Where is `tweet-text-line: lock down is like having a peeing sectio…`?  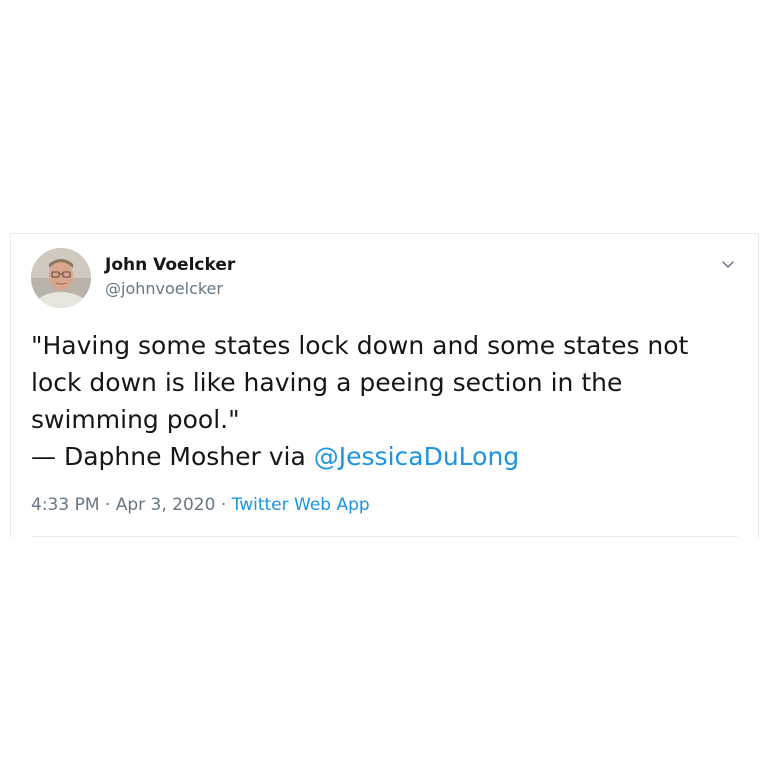 tweet-text-line: lock down is like having a peeing sectio… is located at coordinates (327, 382).